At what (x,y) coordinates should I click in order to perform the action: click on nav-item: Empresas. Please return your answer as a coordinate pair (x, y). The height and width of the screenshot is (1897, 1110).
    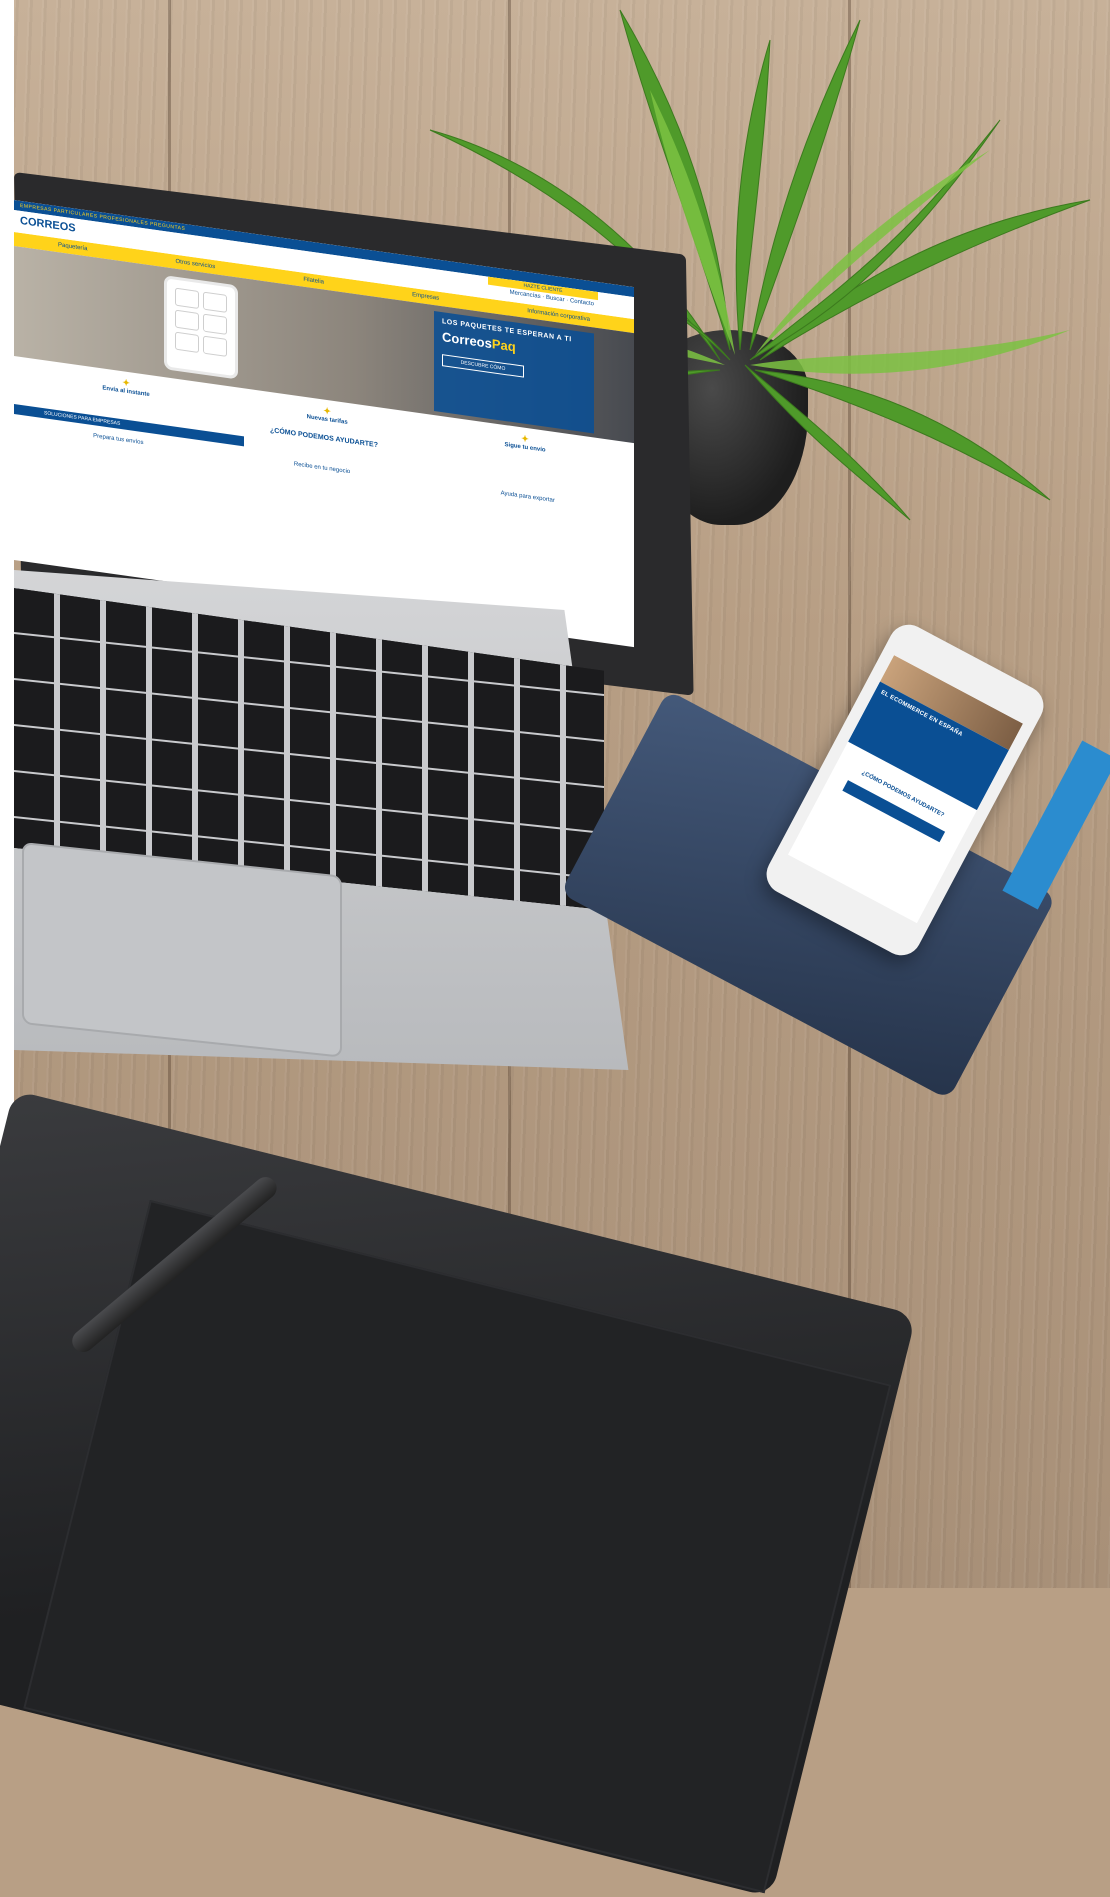
    Looking at the image, I should click on (425, 297).